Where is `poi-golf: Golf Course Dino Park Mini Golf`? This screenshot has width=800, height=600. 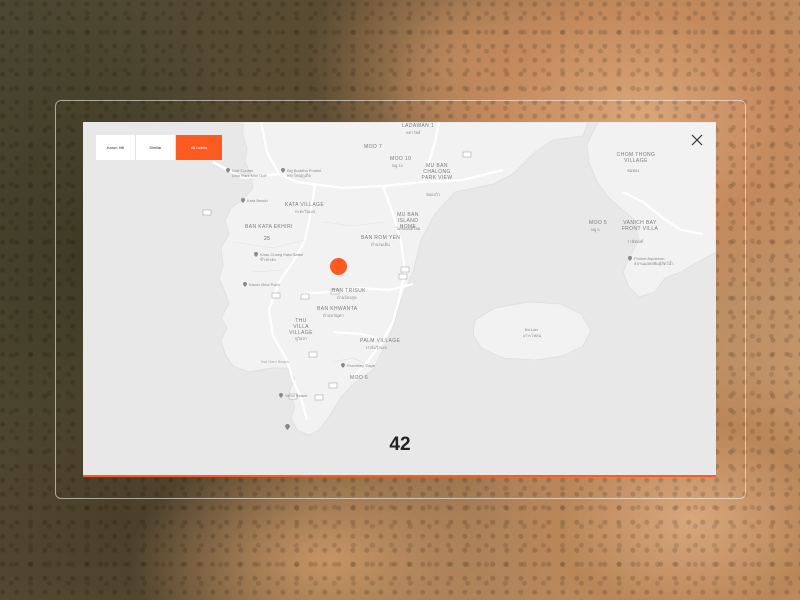
poi-golf: Golf Course Dino Park Mini Golf is located at coordinates (246, 173).